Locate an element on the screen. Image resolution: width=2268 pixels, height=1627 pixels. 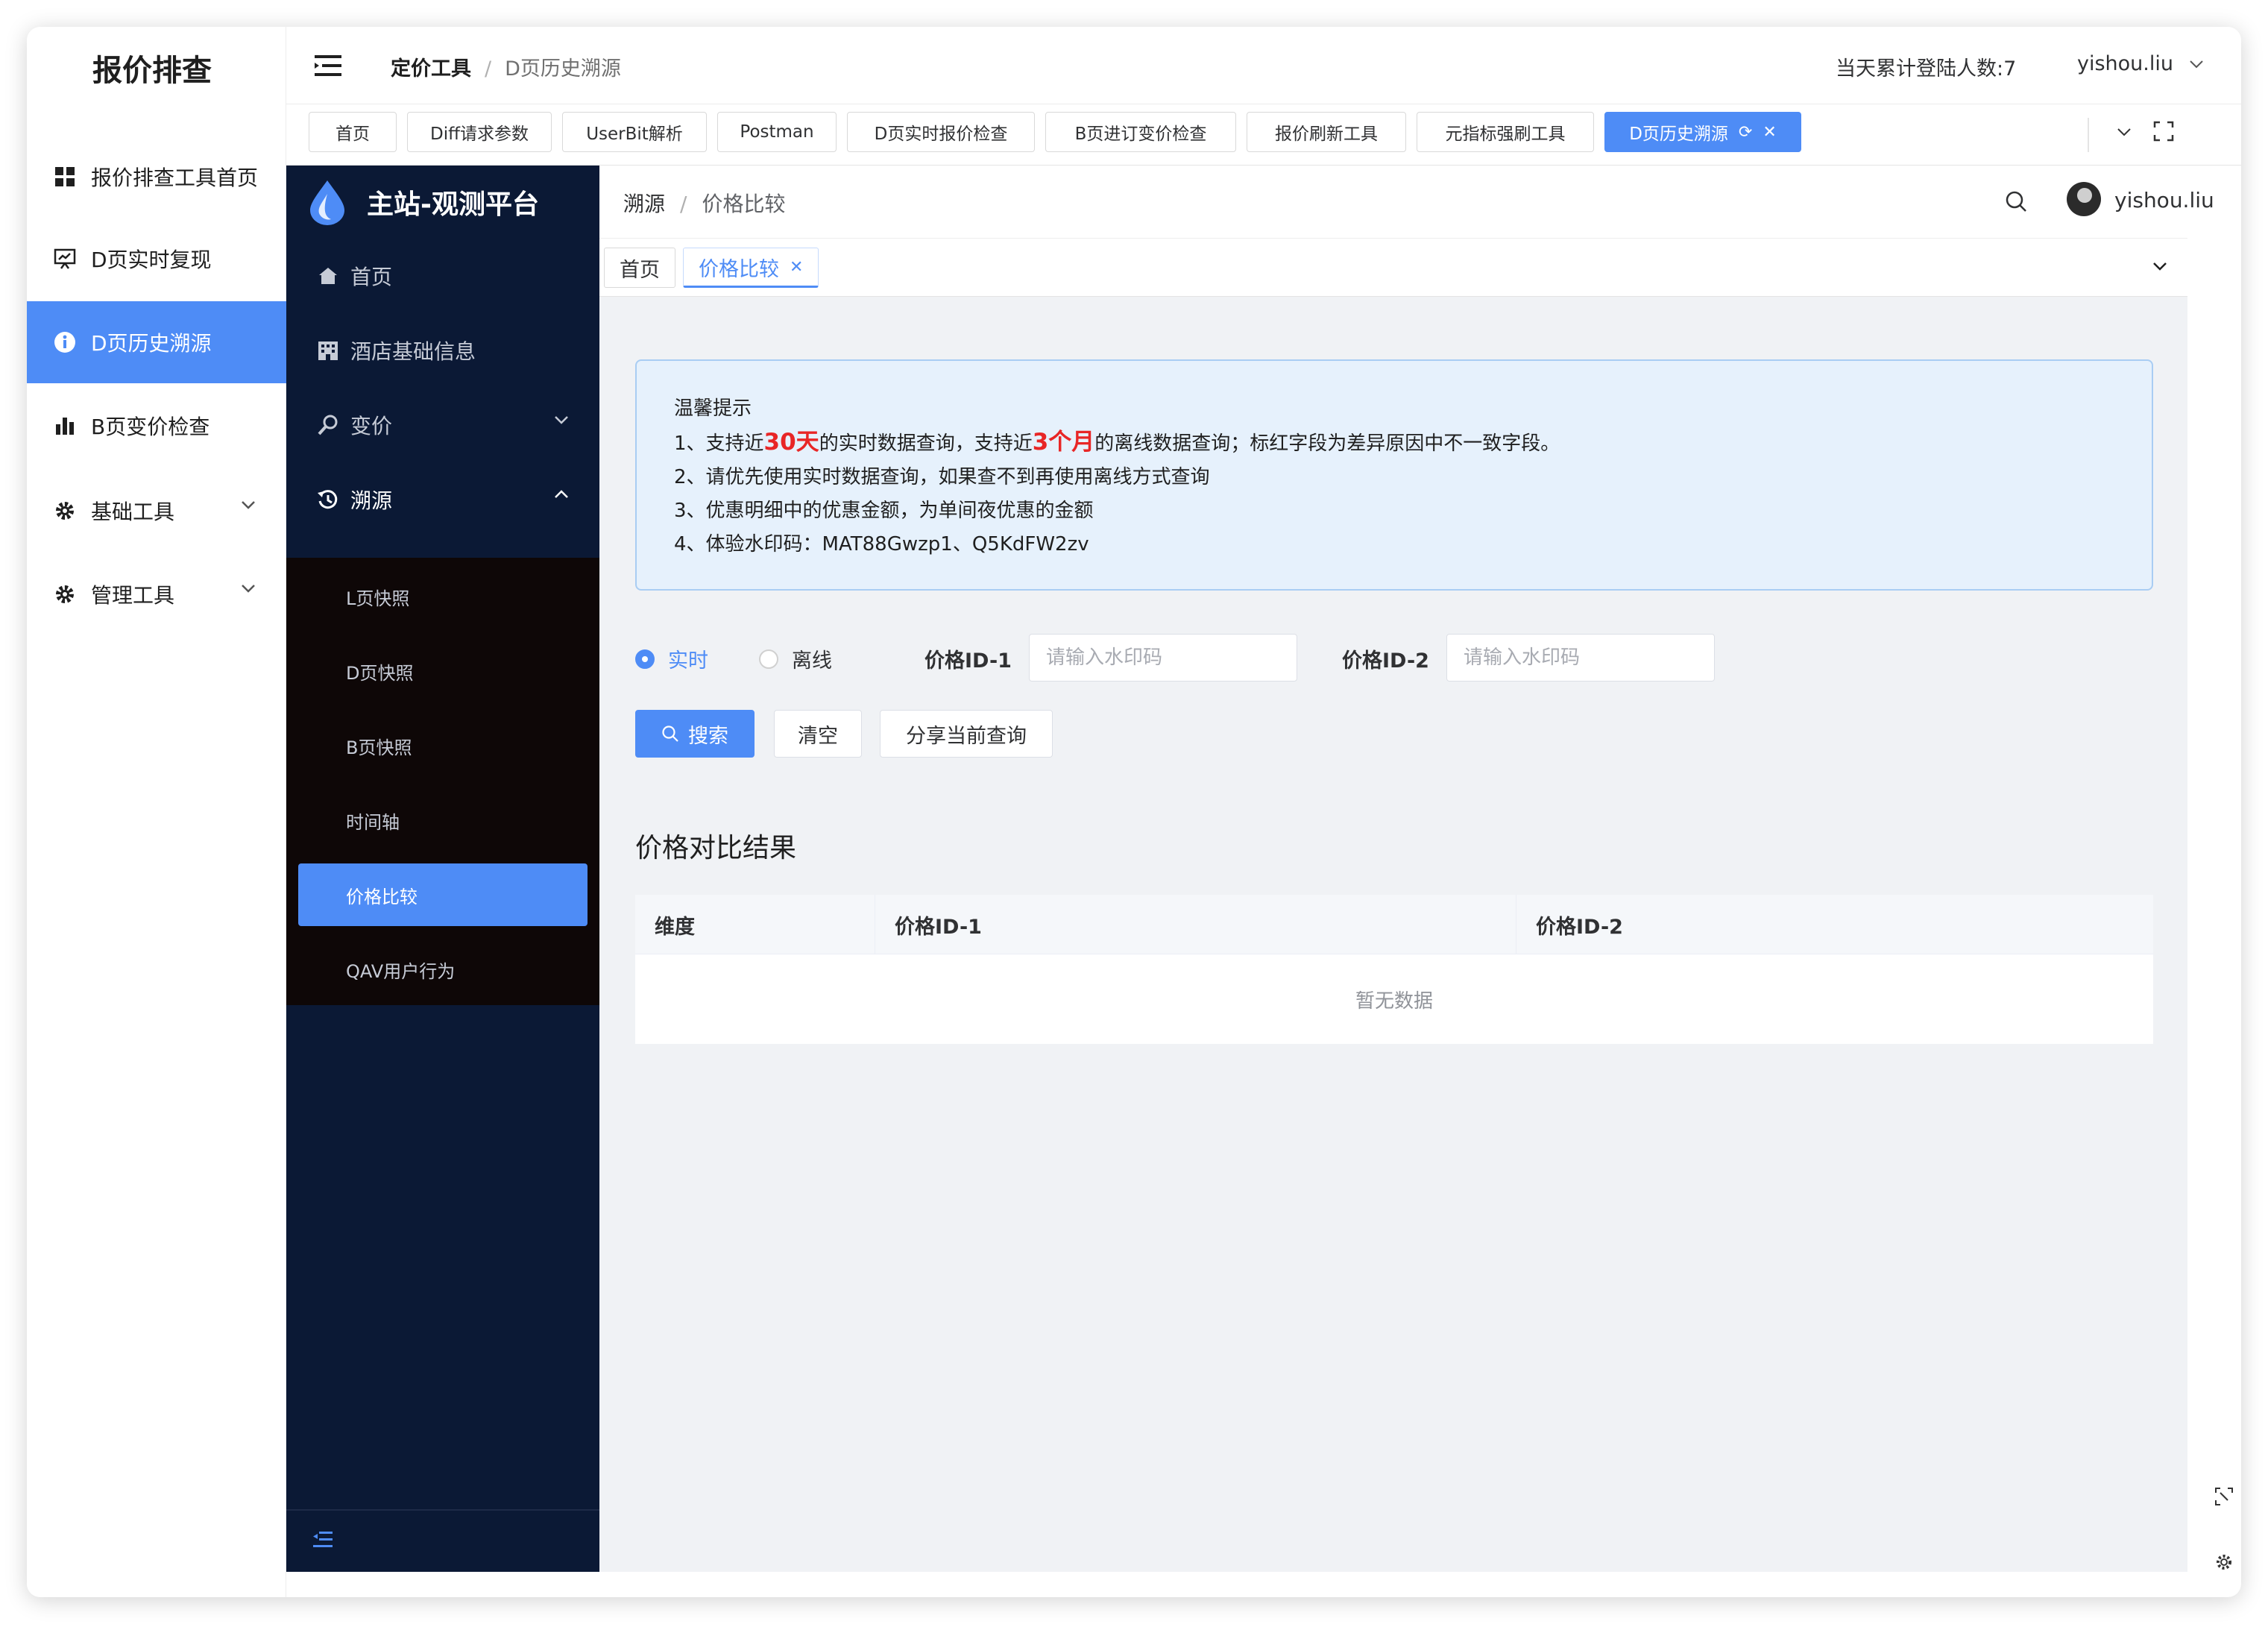
page-tabs: 首页 价格比较 ✕ is located at coordinates (1393, 268).